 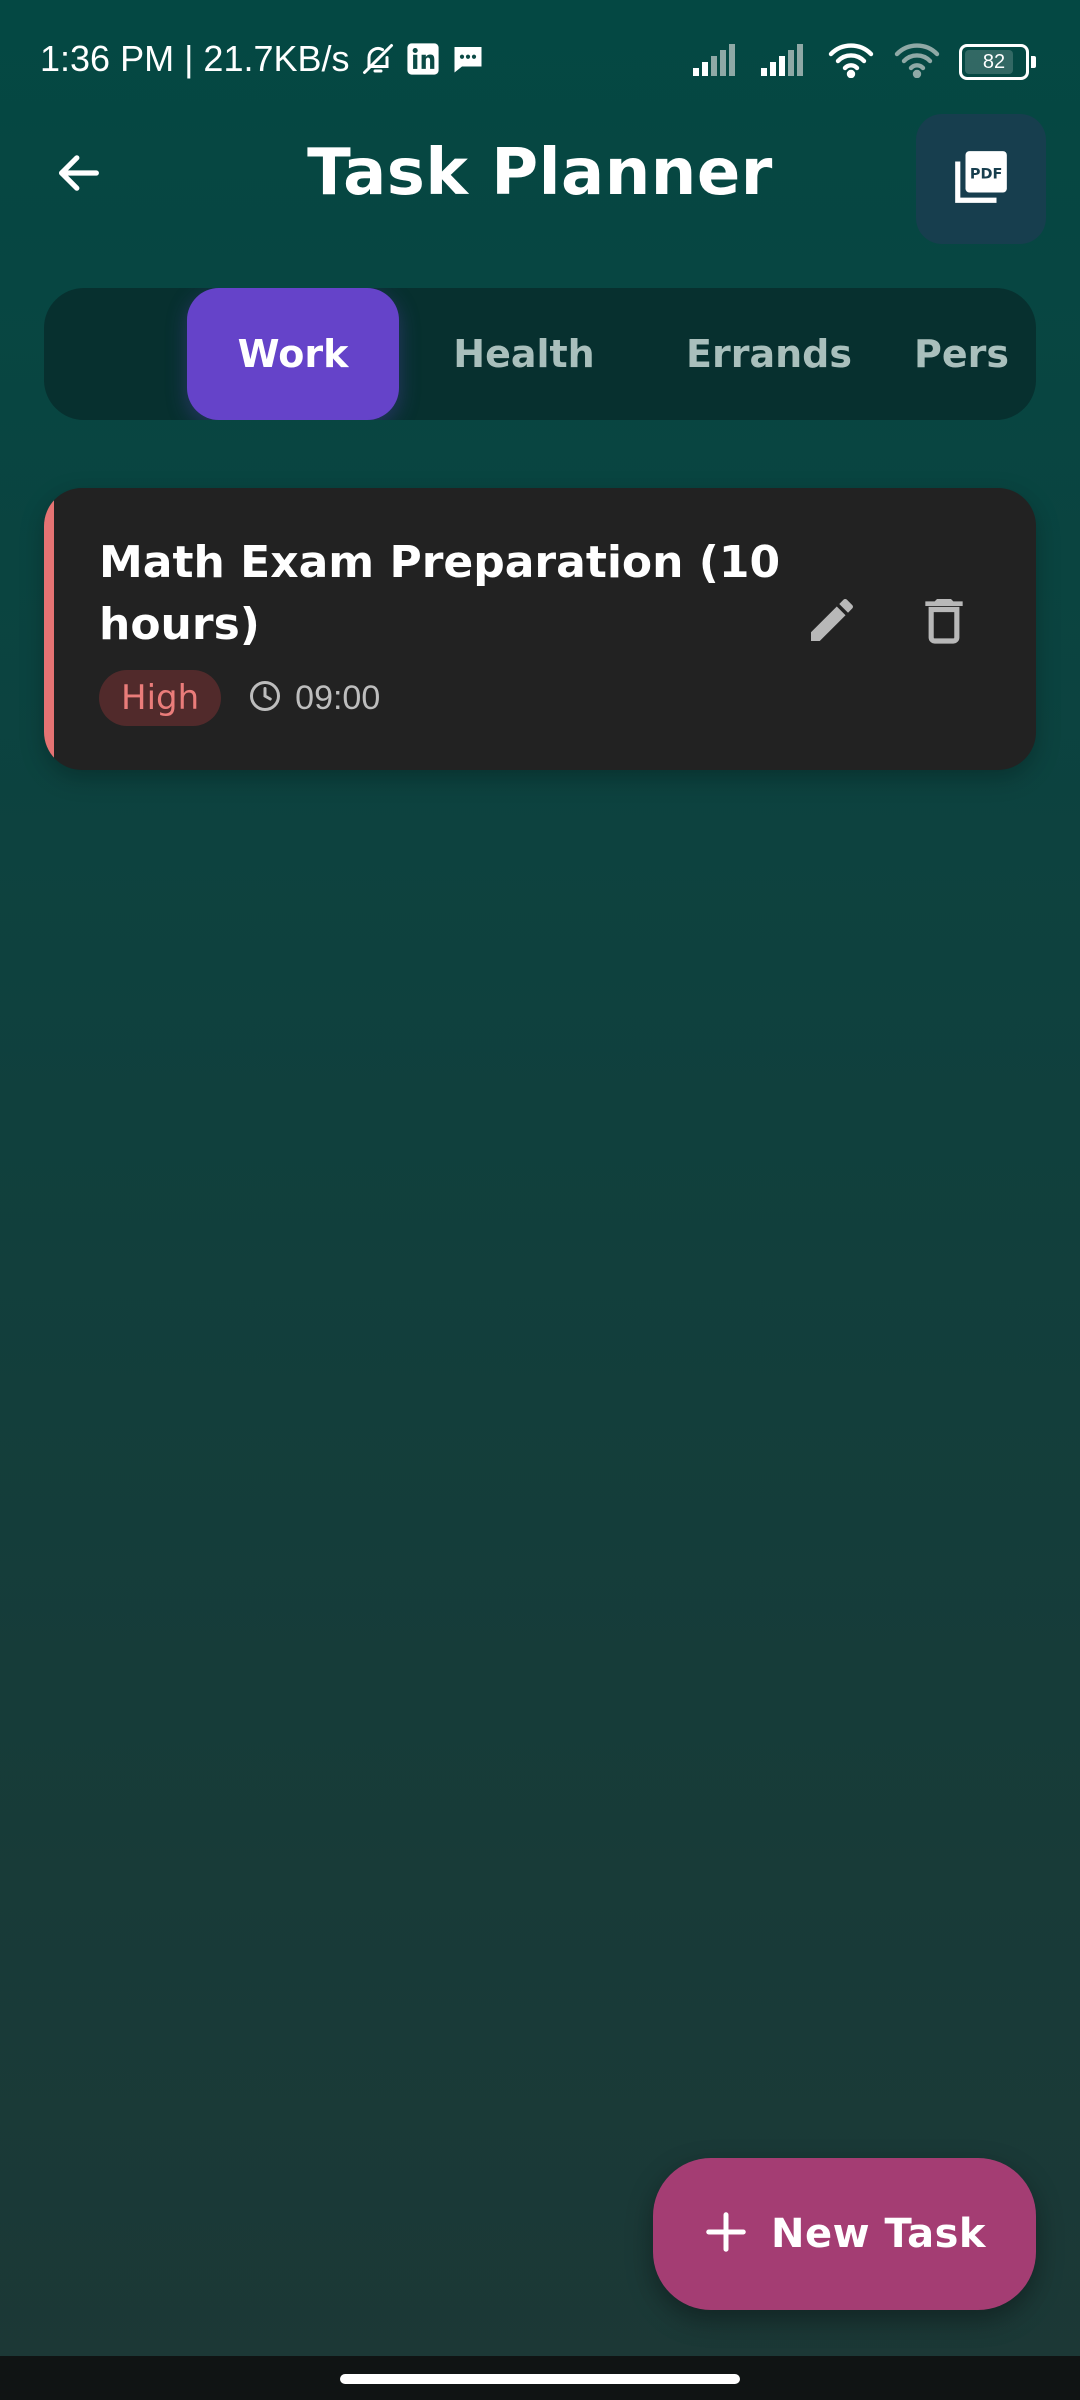 I want to click on pencil-icon, so click(x=832, y=622).